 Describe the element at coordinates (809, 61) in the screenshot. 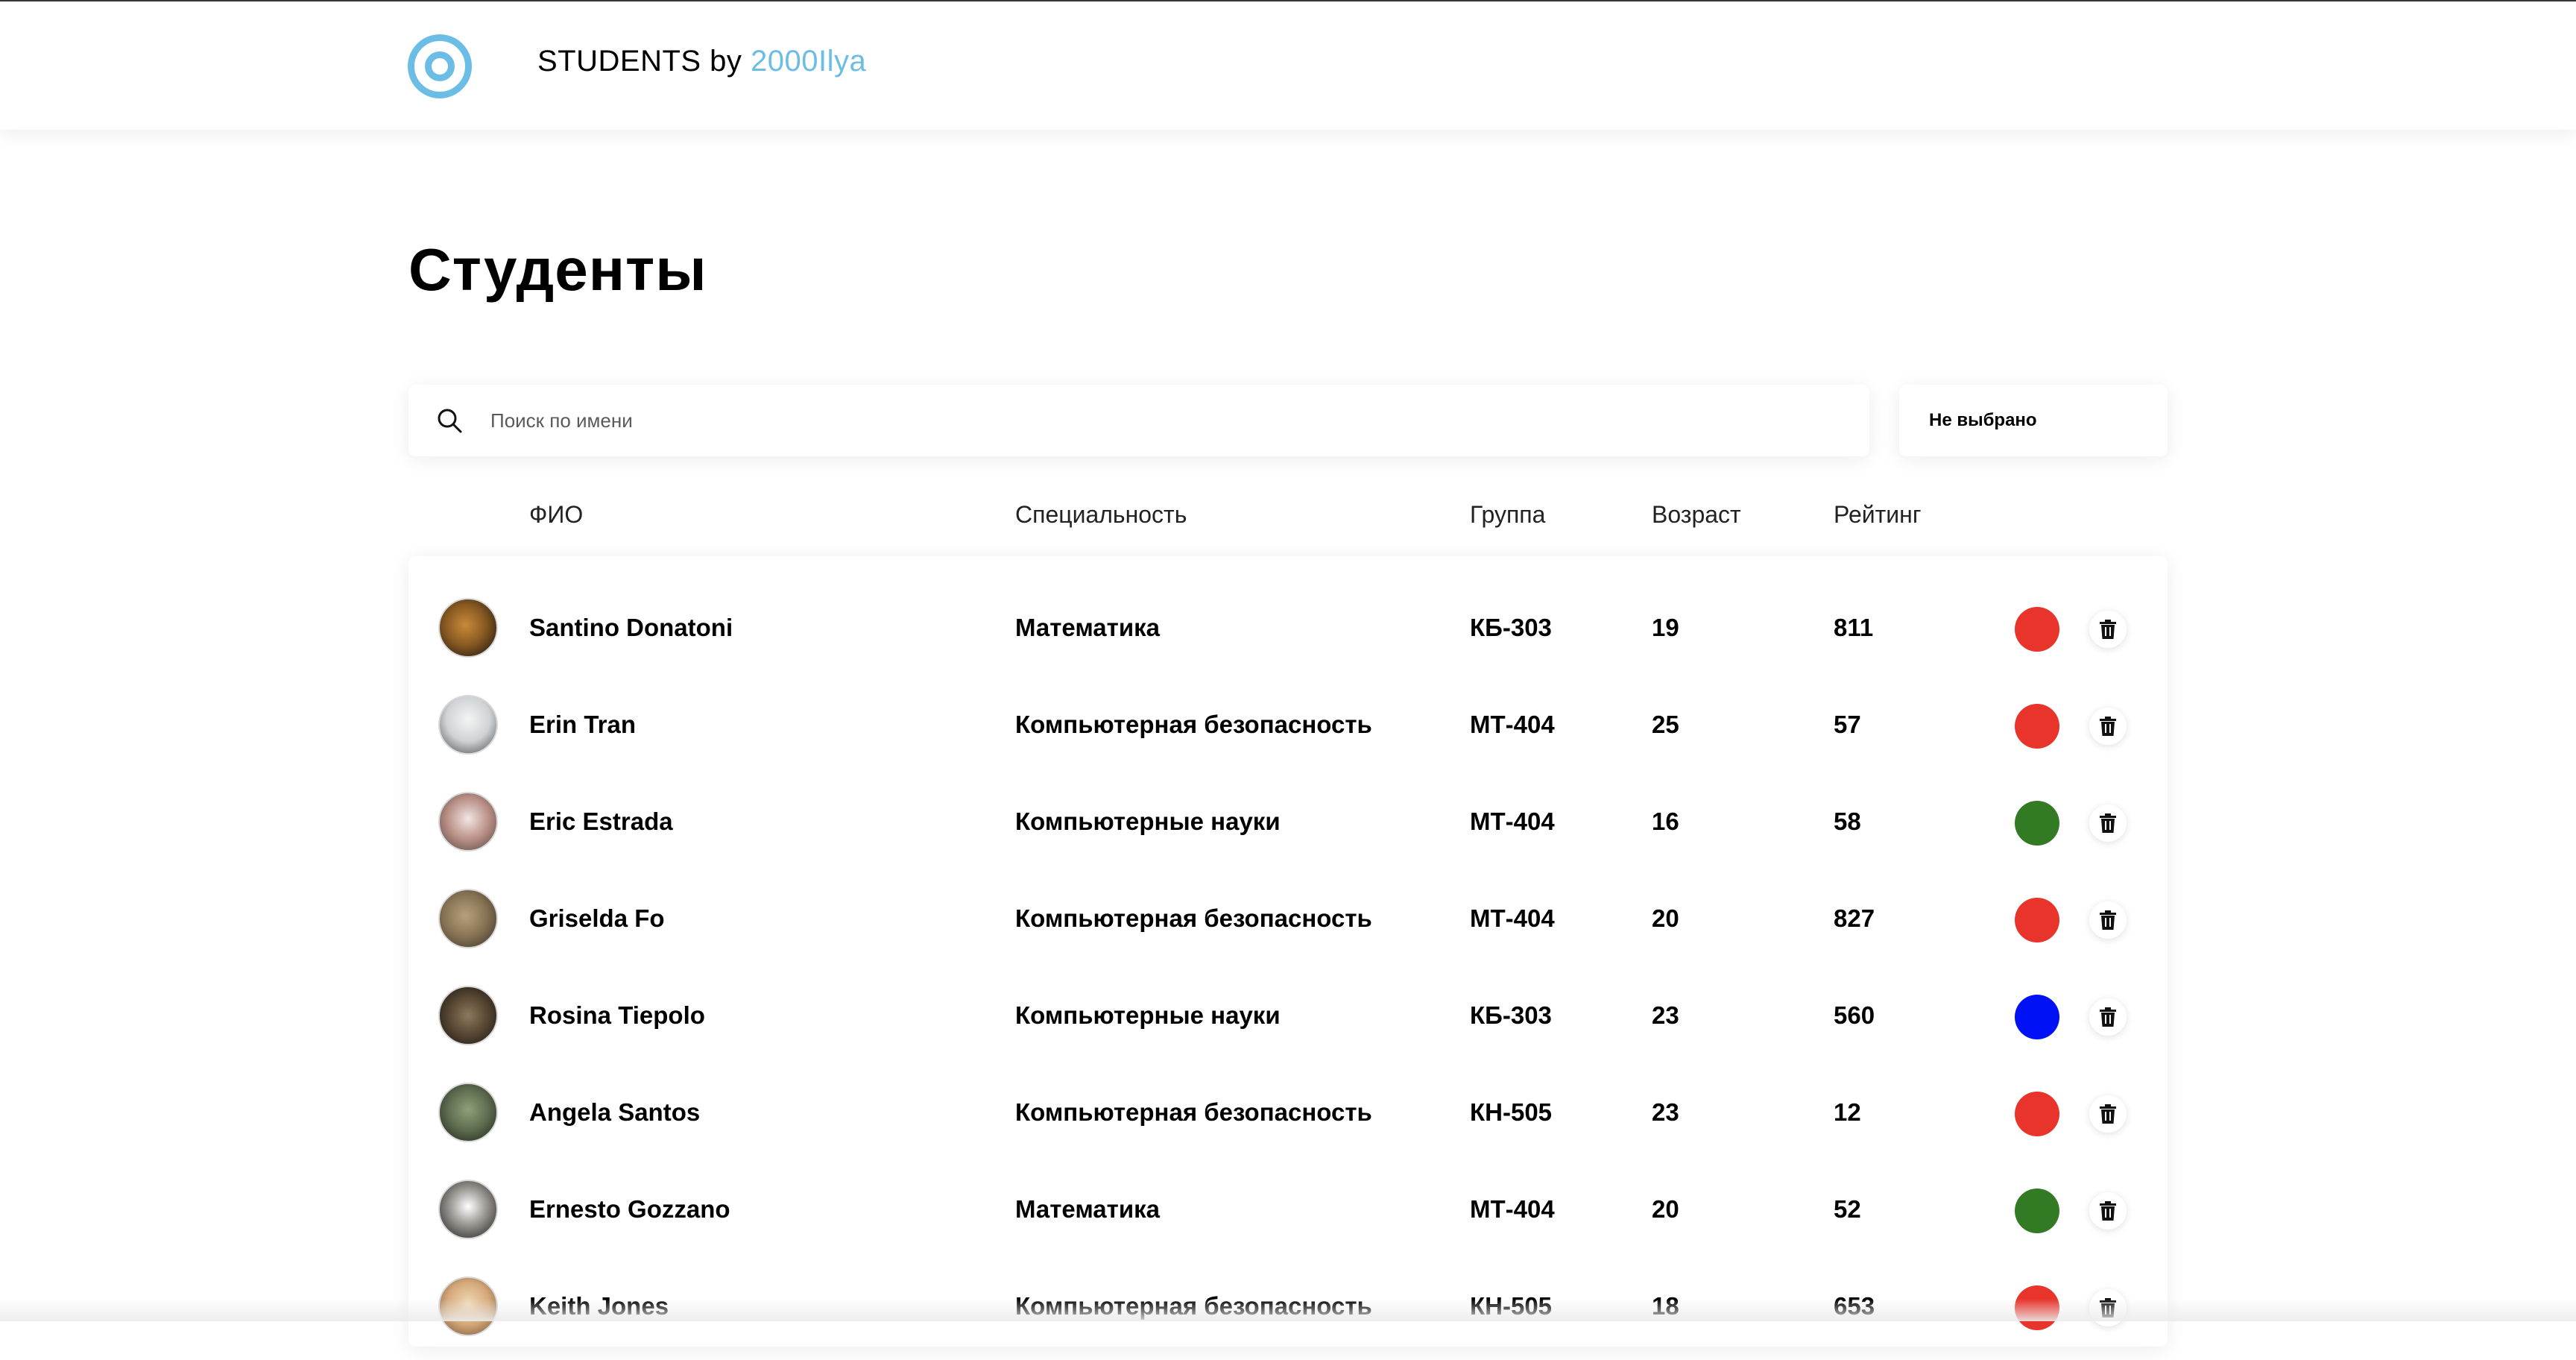

I see `brand-accent: 2000Ilya` at that location.